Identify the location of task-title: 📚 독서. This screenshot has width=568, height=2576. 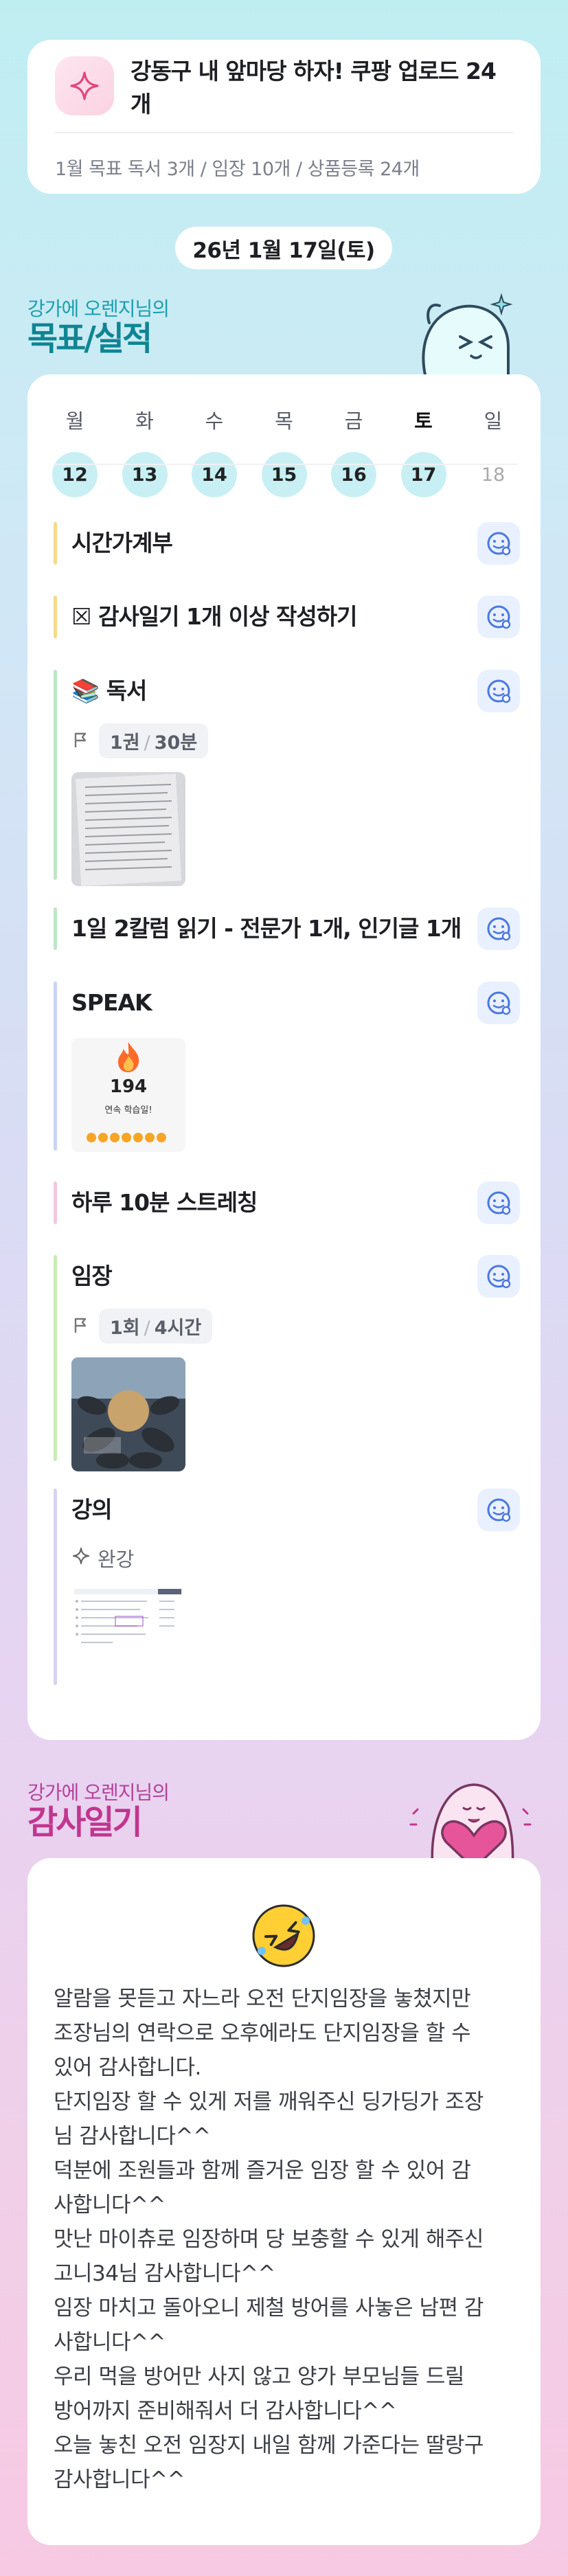
(109, 690).